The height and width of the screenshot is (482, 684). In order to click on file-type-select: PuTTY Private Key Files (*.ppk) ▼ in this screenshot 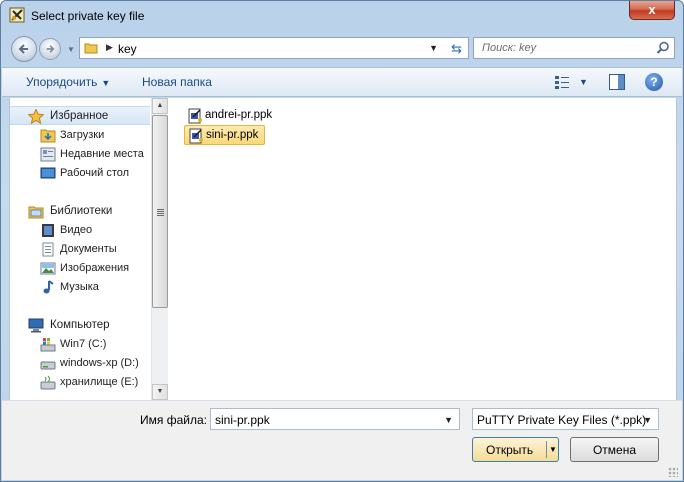, I will do `click(565, 419)`.